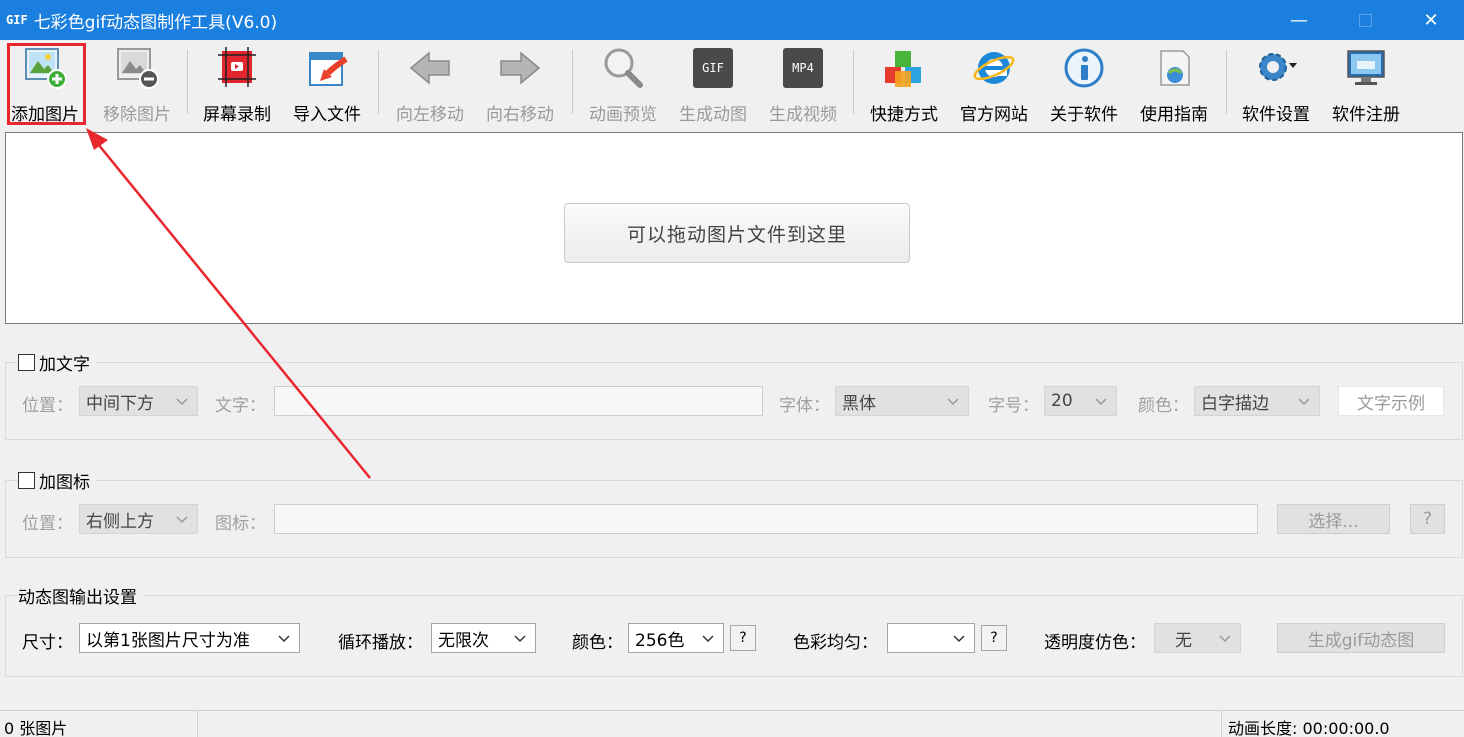 Image resolution: width=1464 pixels, height=737 pixels. Describe the element at coordinates (518, 401) in the screenshot. I see `text-content-input` at that location.